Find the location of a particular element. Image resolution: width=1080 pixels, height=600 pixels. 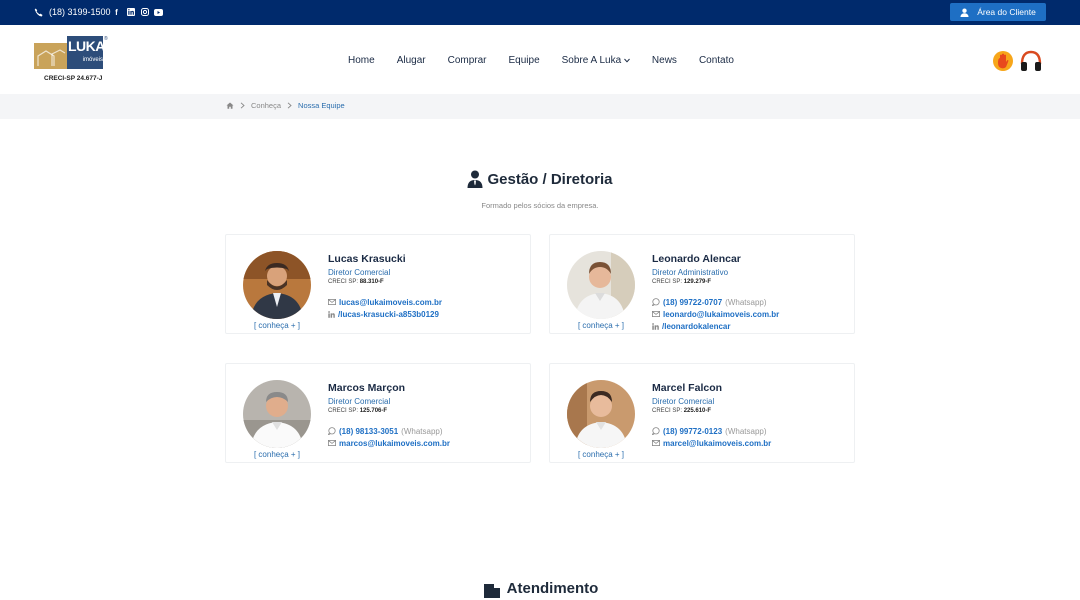

topbar-phone-number: (18) 3199-1500 is located at coordinates (80, 12).